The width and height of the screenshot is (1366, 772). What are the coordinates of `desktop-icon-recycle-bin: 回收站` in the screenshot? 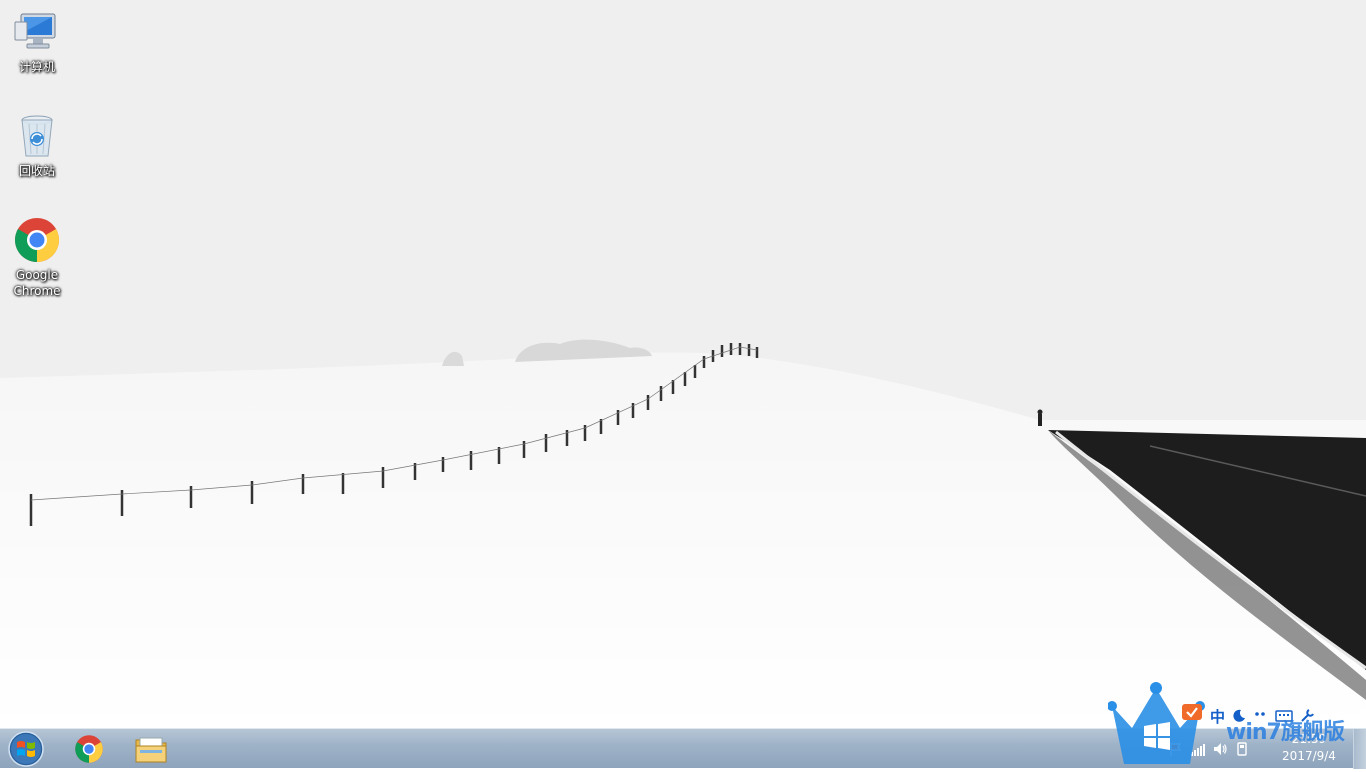 It's located at (37, 145).